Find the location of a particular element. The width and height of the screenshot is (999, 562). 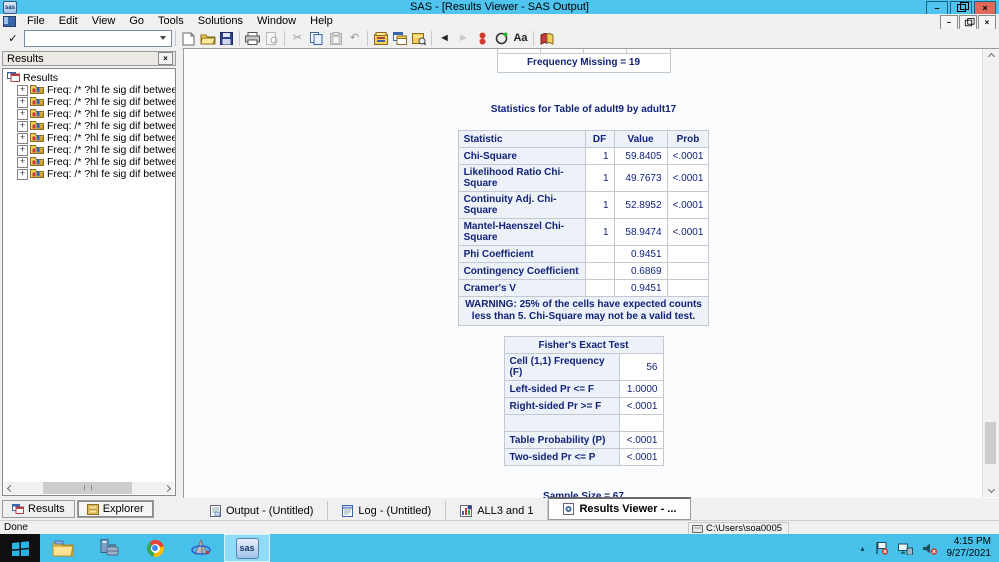

scroll-right-arrow is located at coordinates (167, 488).